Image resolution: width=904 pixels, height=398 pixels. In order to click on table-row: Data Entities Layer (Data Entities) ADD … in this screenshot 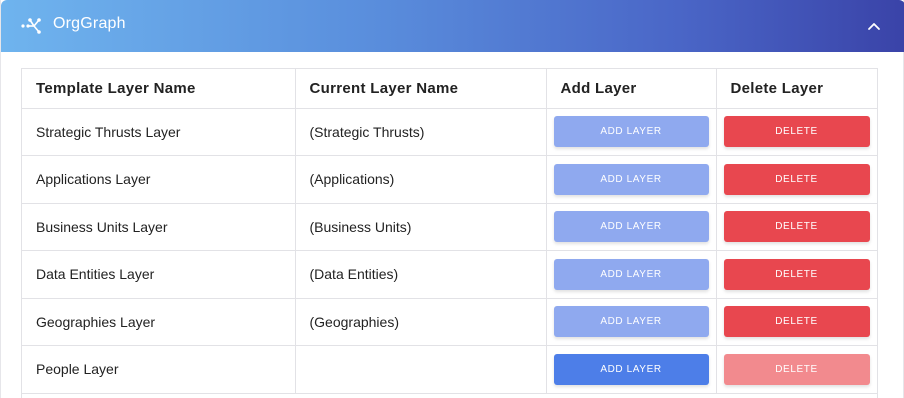, I will do `click(450, 274)`.